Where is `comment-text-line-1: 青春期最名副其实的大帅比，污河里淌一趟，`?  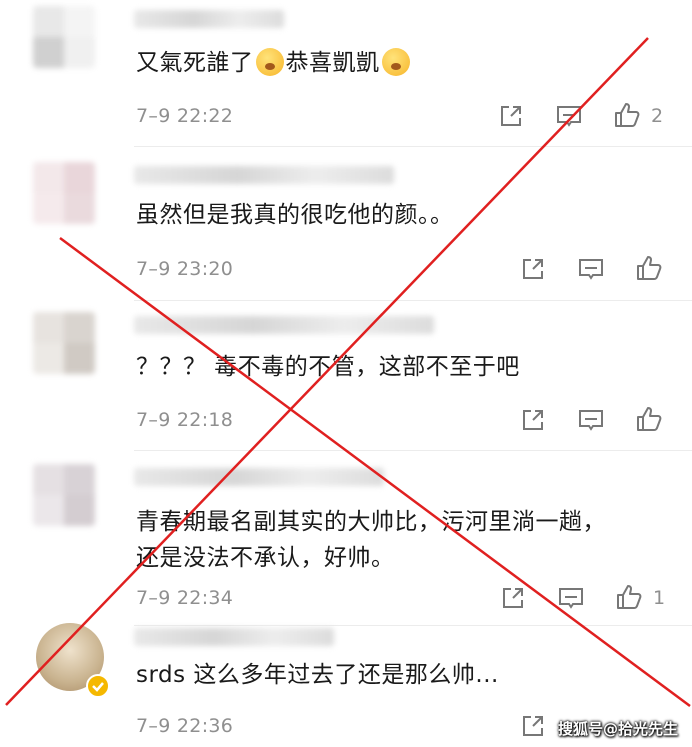 comment-text-line-1: 青春期最名副其实的大帅比，污河里淌一趟， is located at coordinates (371, 522).